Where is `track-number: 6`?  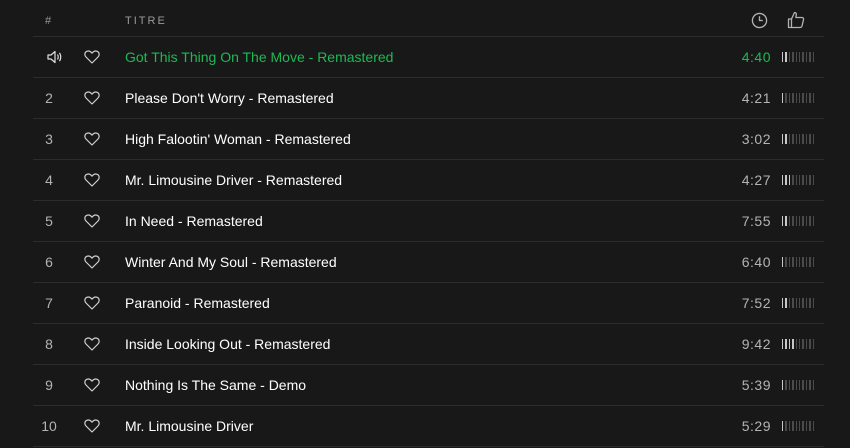
track-number: 6 is located at coordinates (49, 262).